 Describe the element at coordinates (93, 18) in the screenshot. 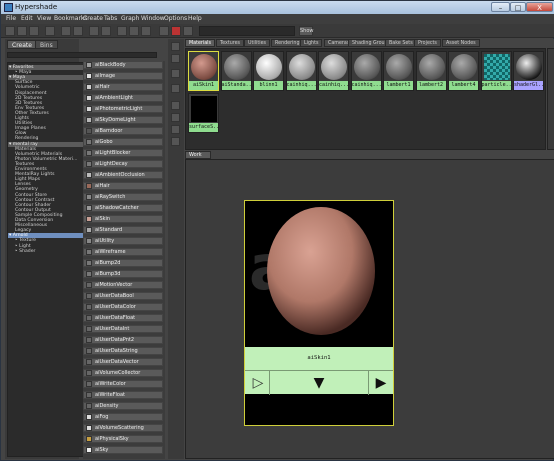

I see `menu-create: Create` at that location.